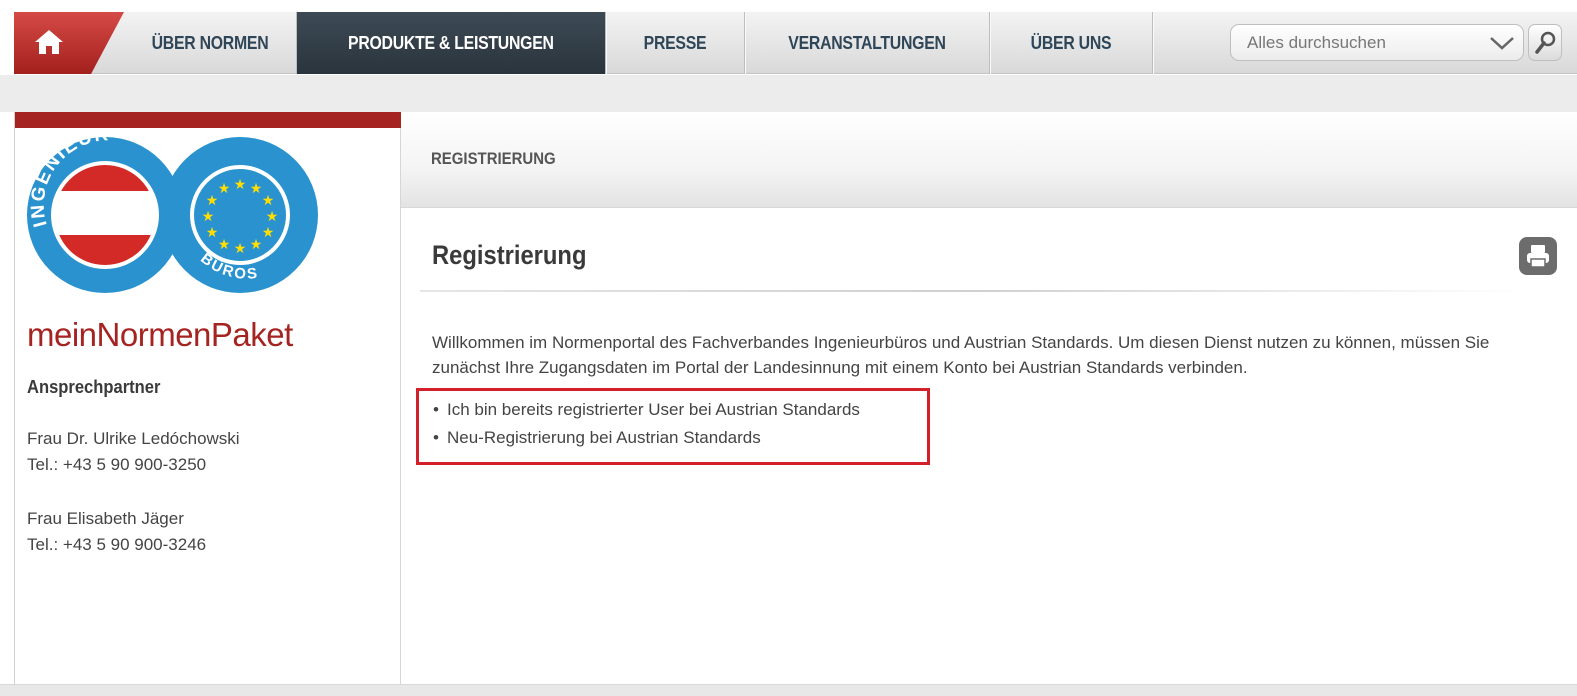 The image size is (1577, 696). Describe the element at coordinates (1502, 43) in the screenshot. I see `chevron-down-icon` at that location.